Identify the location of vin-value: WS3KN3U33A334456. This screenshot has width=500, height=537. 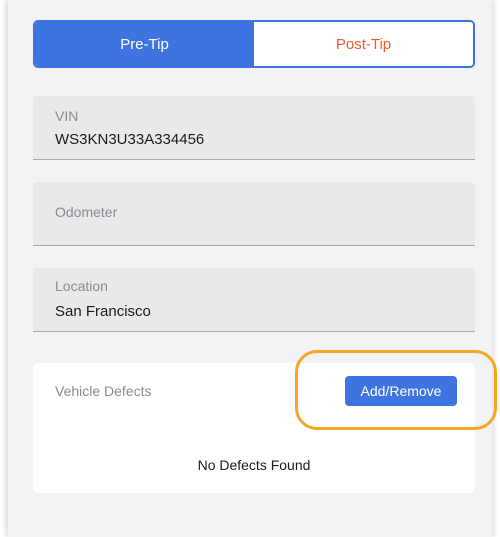
(129, 139).